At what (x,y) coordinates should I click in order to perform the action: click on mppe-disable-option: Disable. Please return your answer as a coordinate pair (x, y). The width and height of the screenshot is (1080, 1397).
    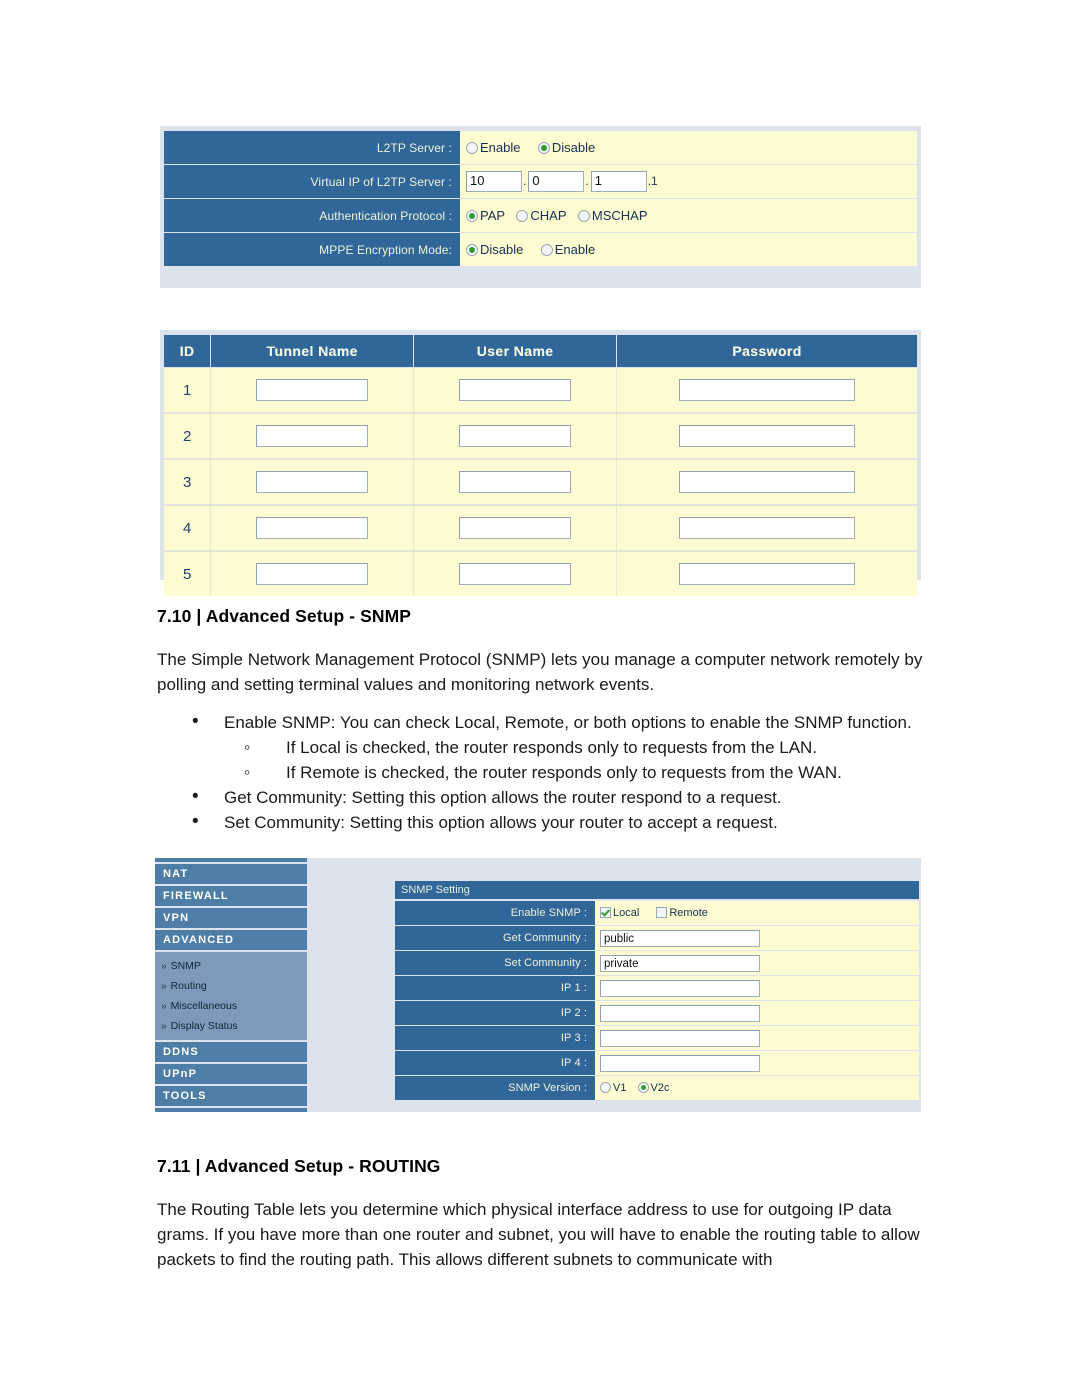
    Looking at the image, I should click on (494, 249).